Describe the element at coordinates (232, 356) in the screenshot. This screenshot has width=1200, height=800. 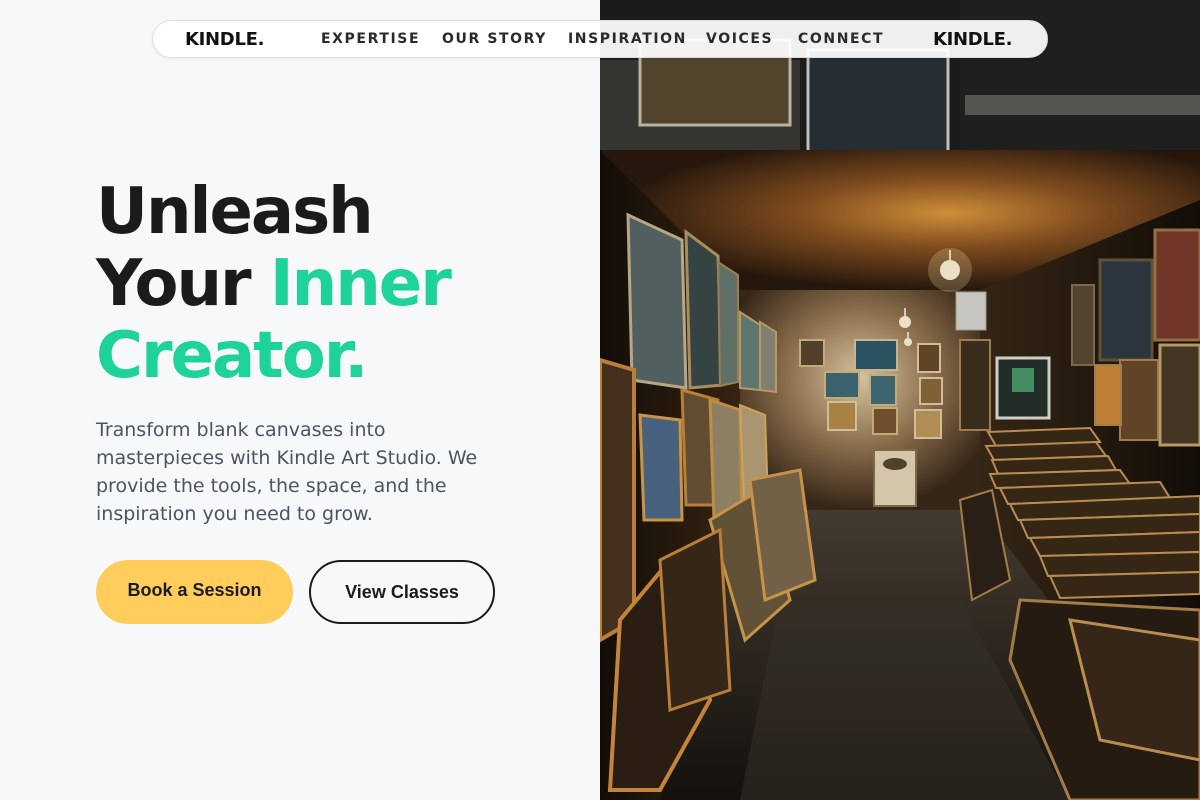
I see `hero-title-line-3: Creator.` at that location.